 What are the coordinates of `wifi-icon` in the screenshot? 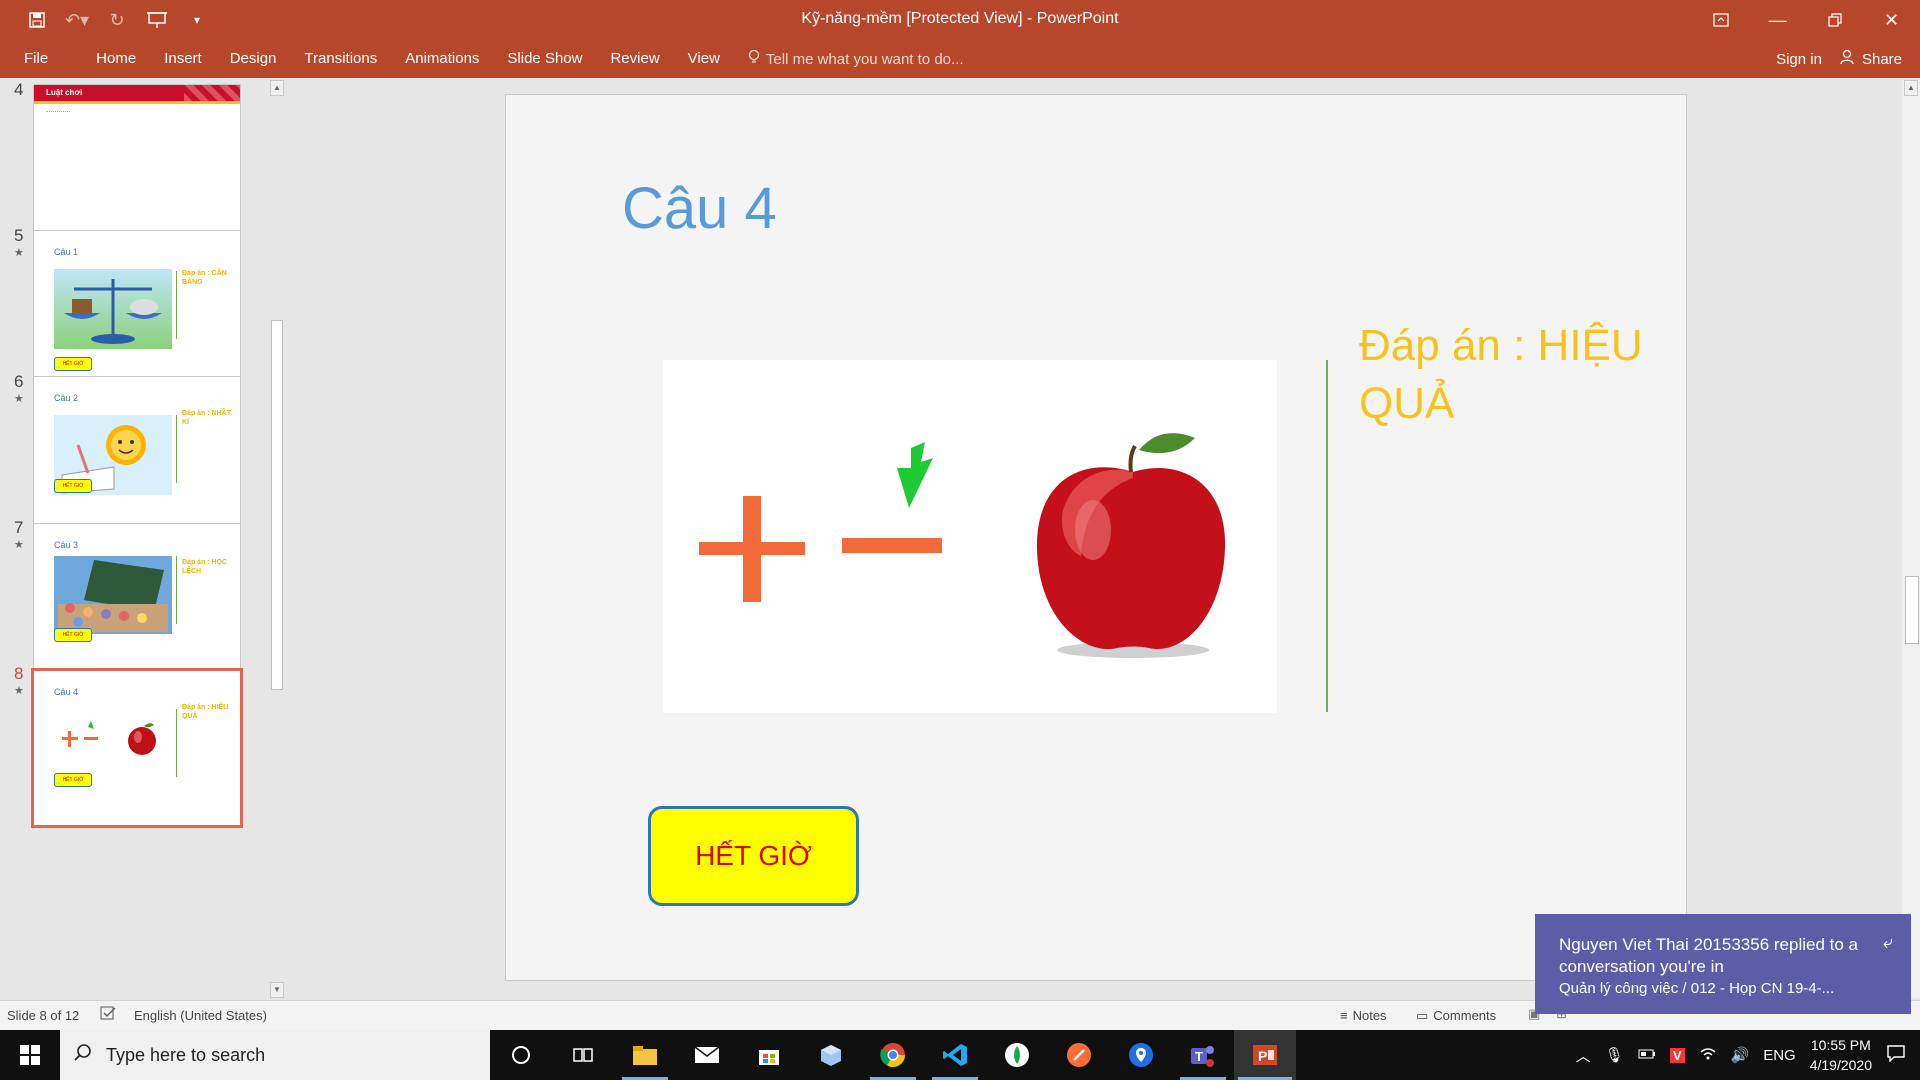 It's located at (1708, 1055).